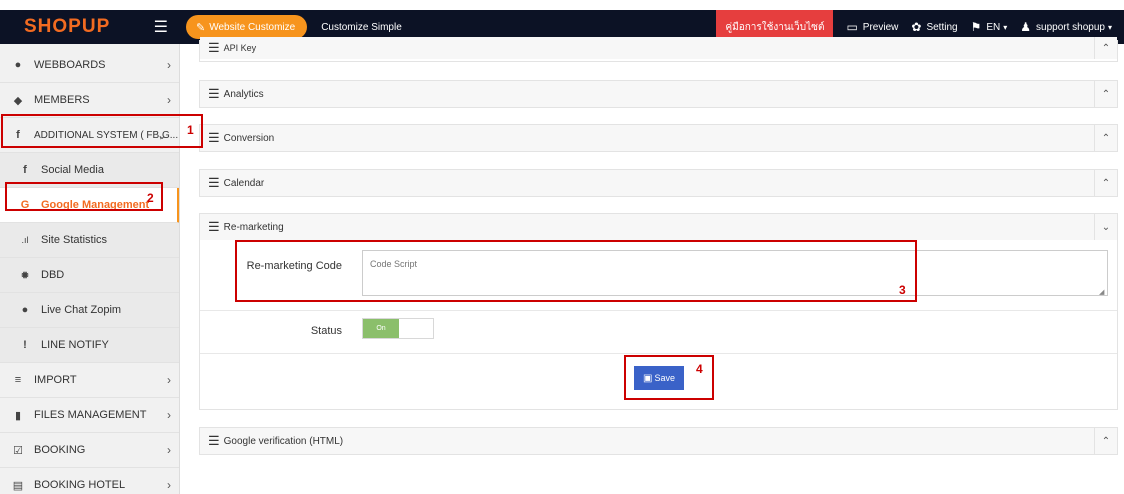 This screenshot has width=1124, height=494. Describe the element at coordinates (25, 170) in the screenshot. I see `facebook-icon: f` at that location.